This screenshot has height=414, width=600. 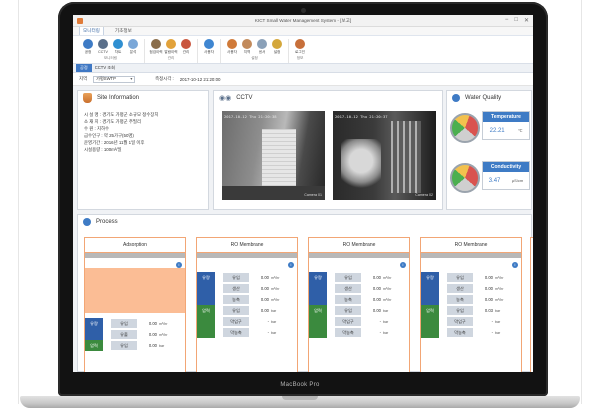 I want to click on region-label: 지역, so click(x=83, y=78).